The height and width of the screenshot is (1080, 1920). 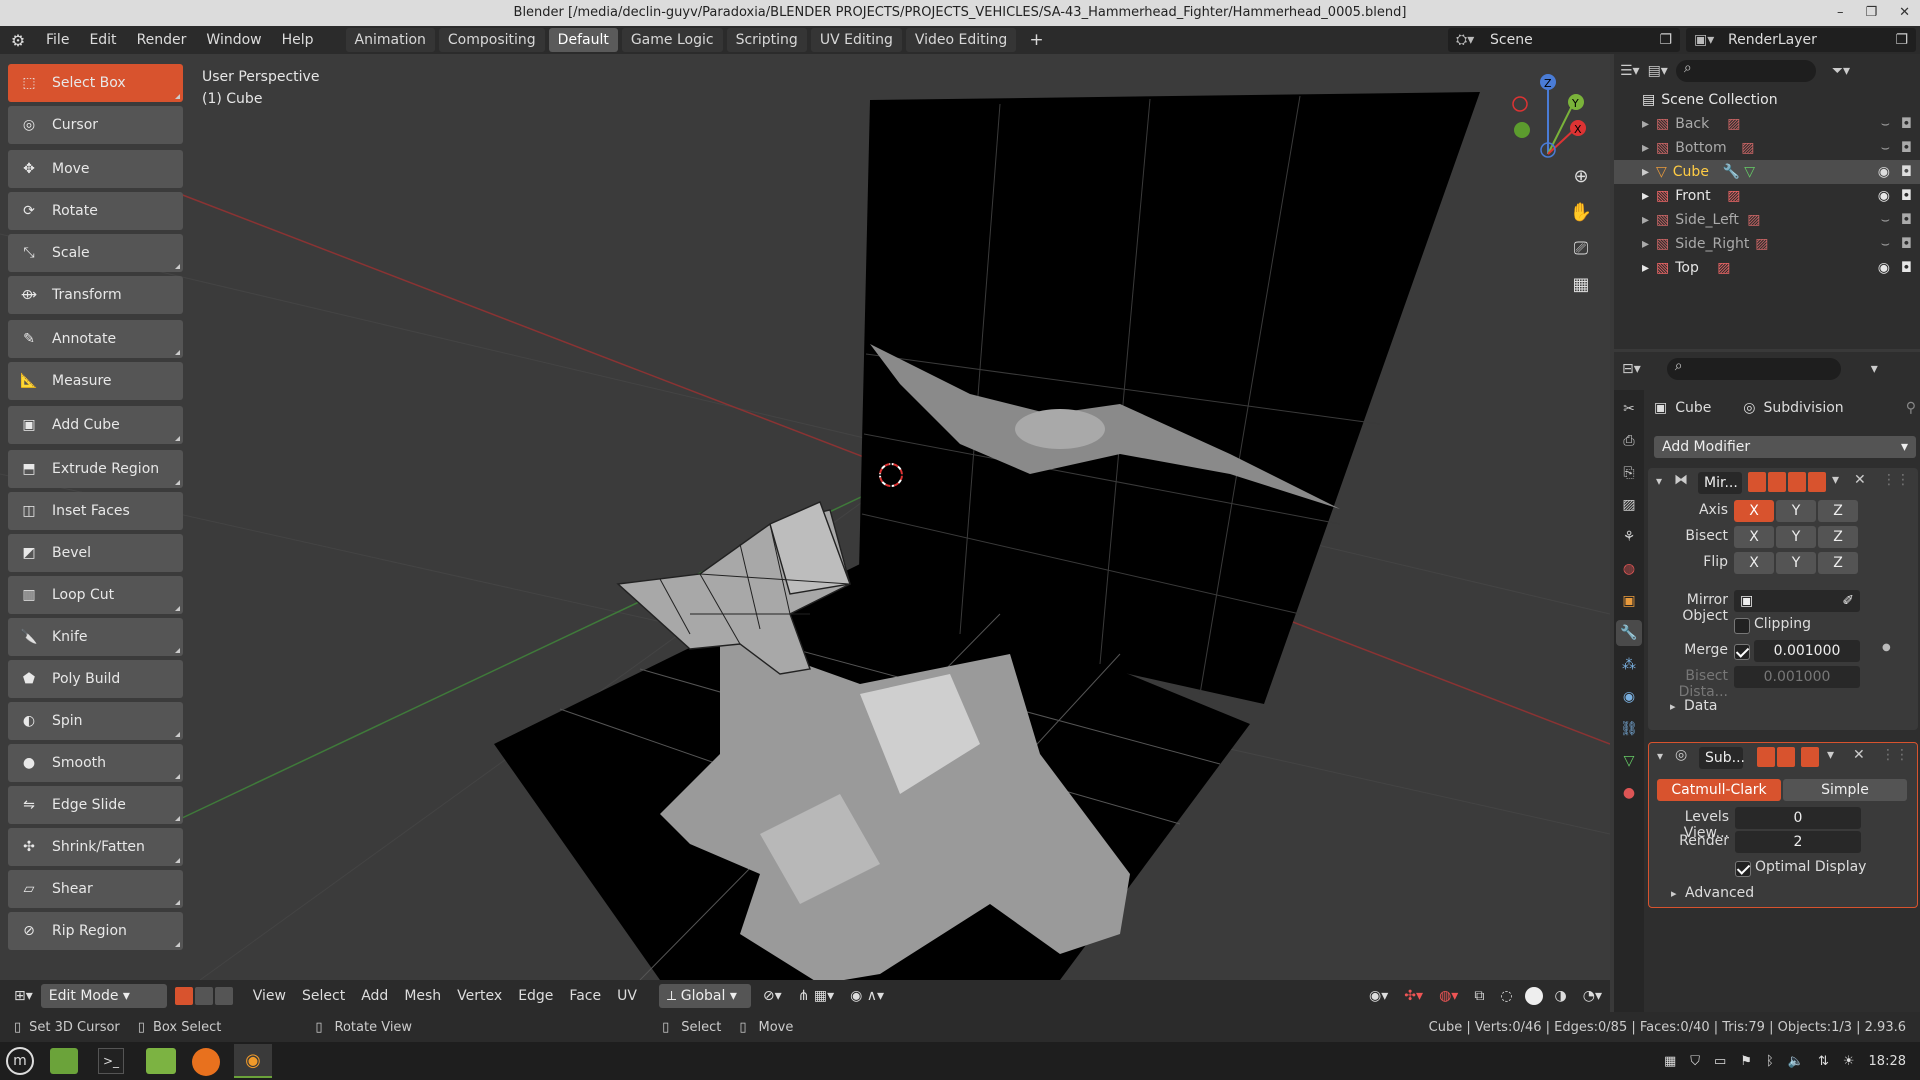 What do you see at coordinates (95, 253) in the screenshot?
I see `tool-scale: ⤡ Scale` at bounding box center [95, 253].